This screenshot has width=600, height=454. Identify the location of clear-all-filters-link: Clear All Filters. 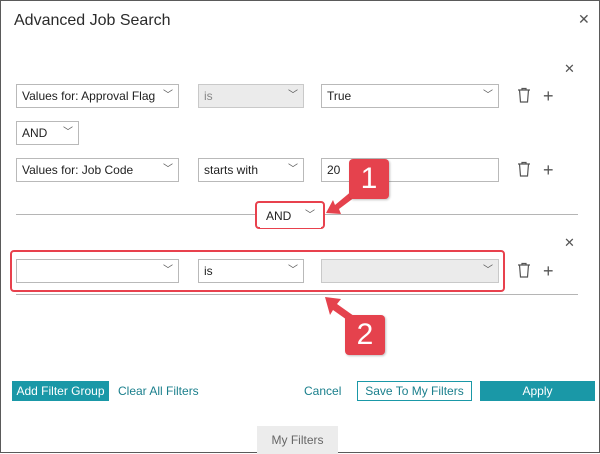
(158, 391).